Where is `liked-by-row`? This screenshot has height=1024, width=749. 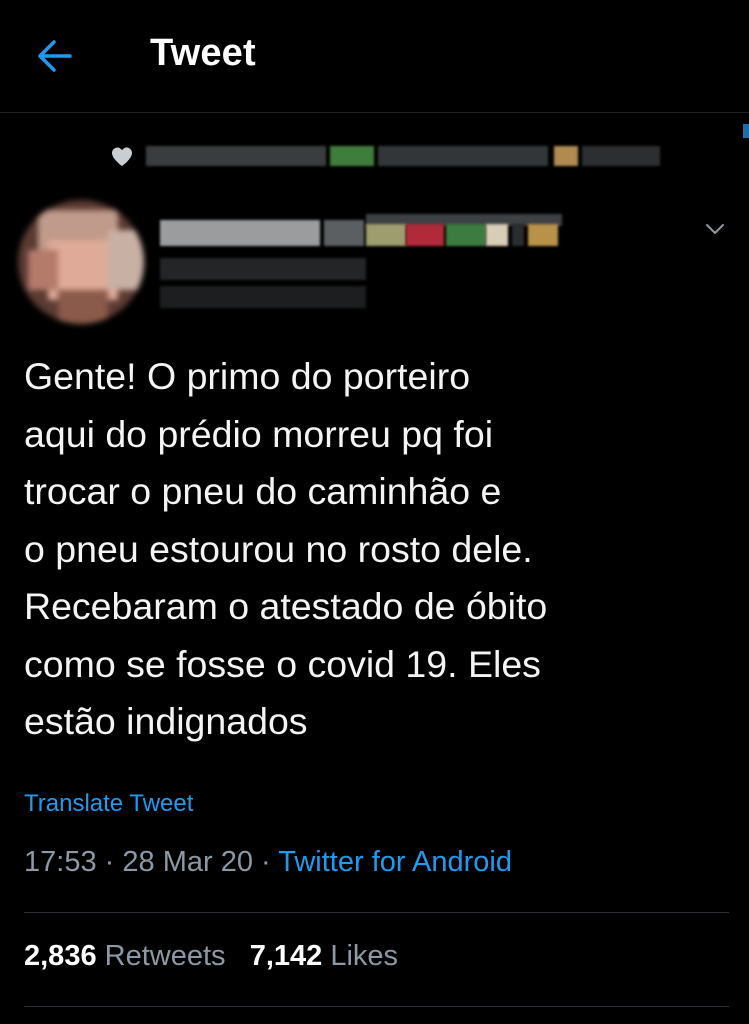 liked-by-row is located at coordinates (390, 156).